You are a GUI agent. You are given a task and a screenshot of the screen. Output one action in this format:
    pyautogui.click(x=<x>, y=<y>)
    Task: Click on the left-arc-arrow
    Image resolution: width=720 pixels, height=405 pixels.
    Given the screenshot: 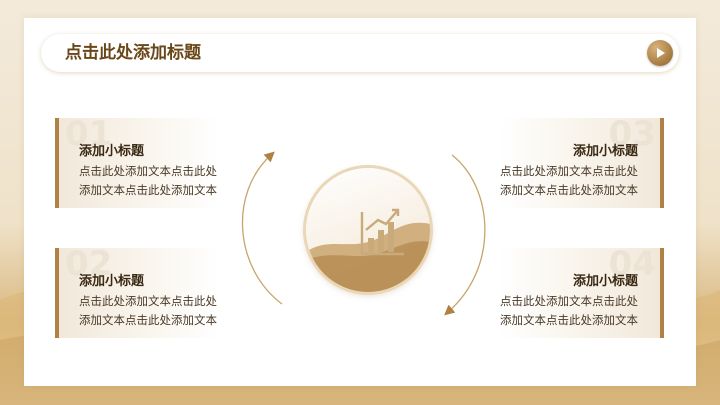 What is the action you would take?
    pyautogui.click(x=262, y=228)
    